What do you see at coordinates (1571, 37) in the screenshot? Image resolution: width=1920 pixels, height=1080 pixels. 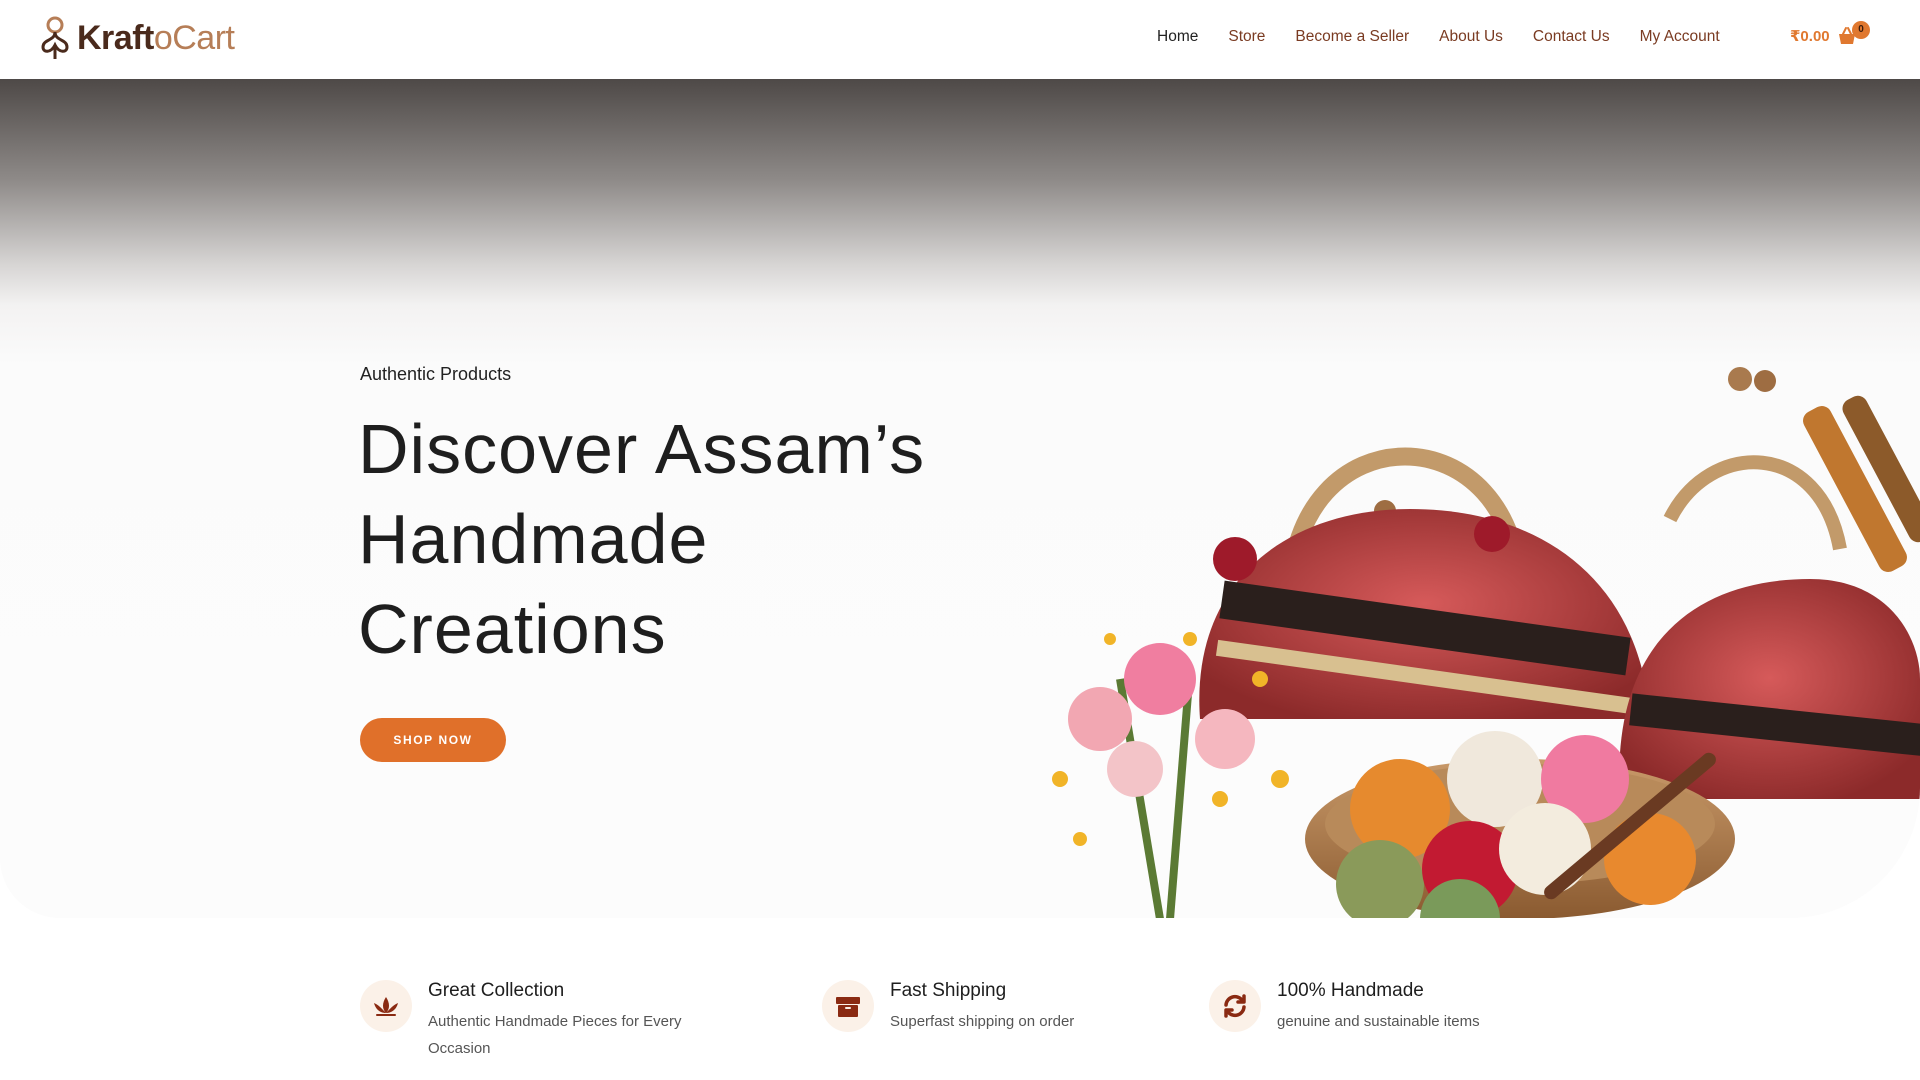 I see `nav-contact-us: Contact Us` at bounding box center [1571, 37].